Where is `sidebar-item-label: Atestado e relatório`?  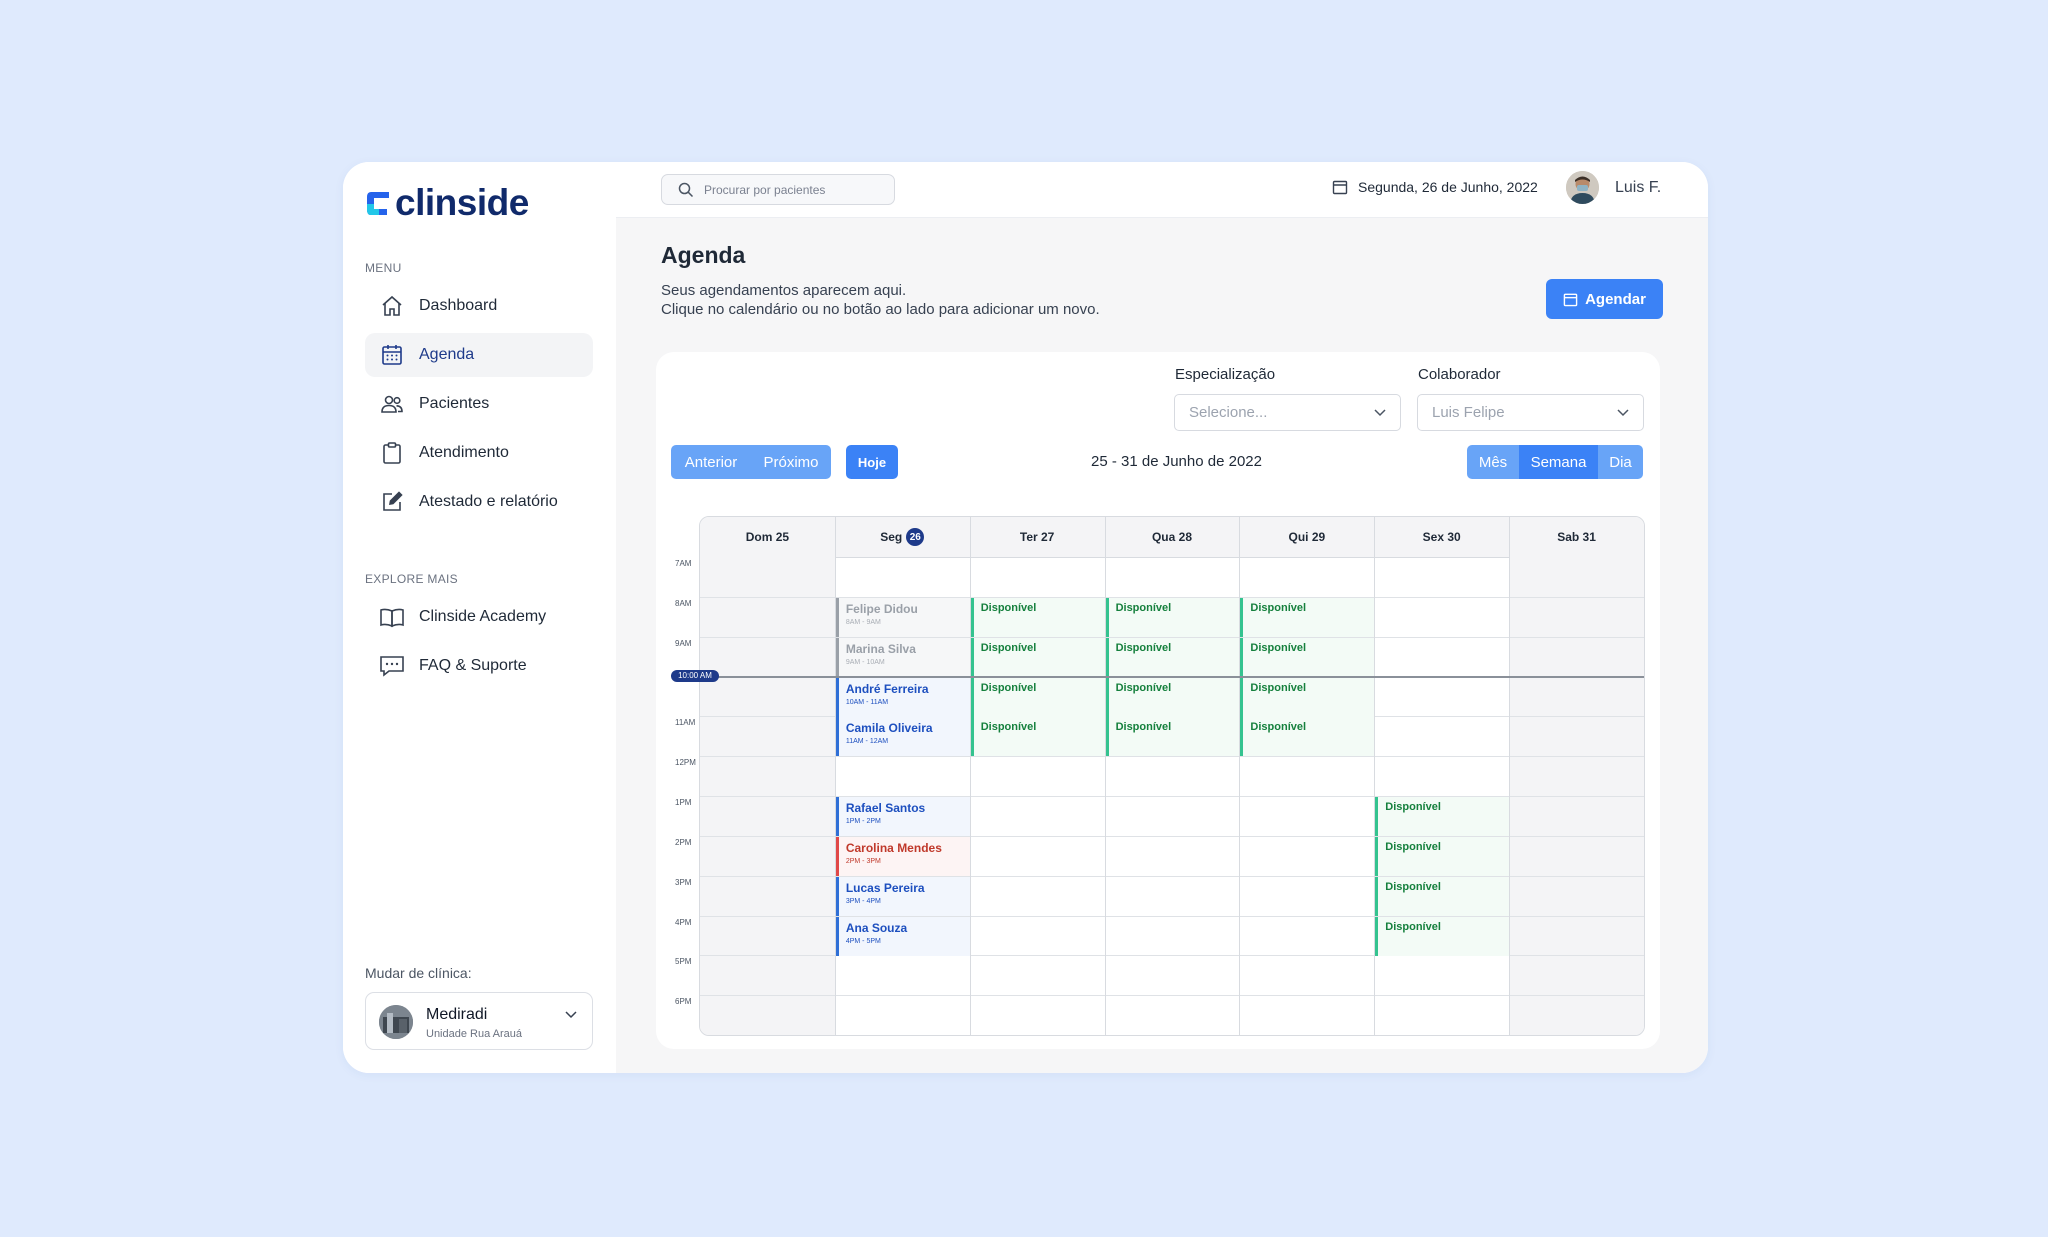 sidebar-item-label: Atestado e relatório is located at coordinates (488, 501).